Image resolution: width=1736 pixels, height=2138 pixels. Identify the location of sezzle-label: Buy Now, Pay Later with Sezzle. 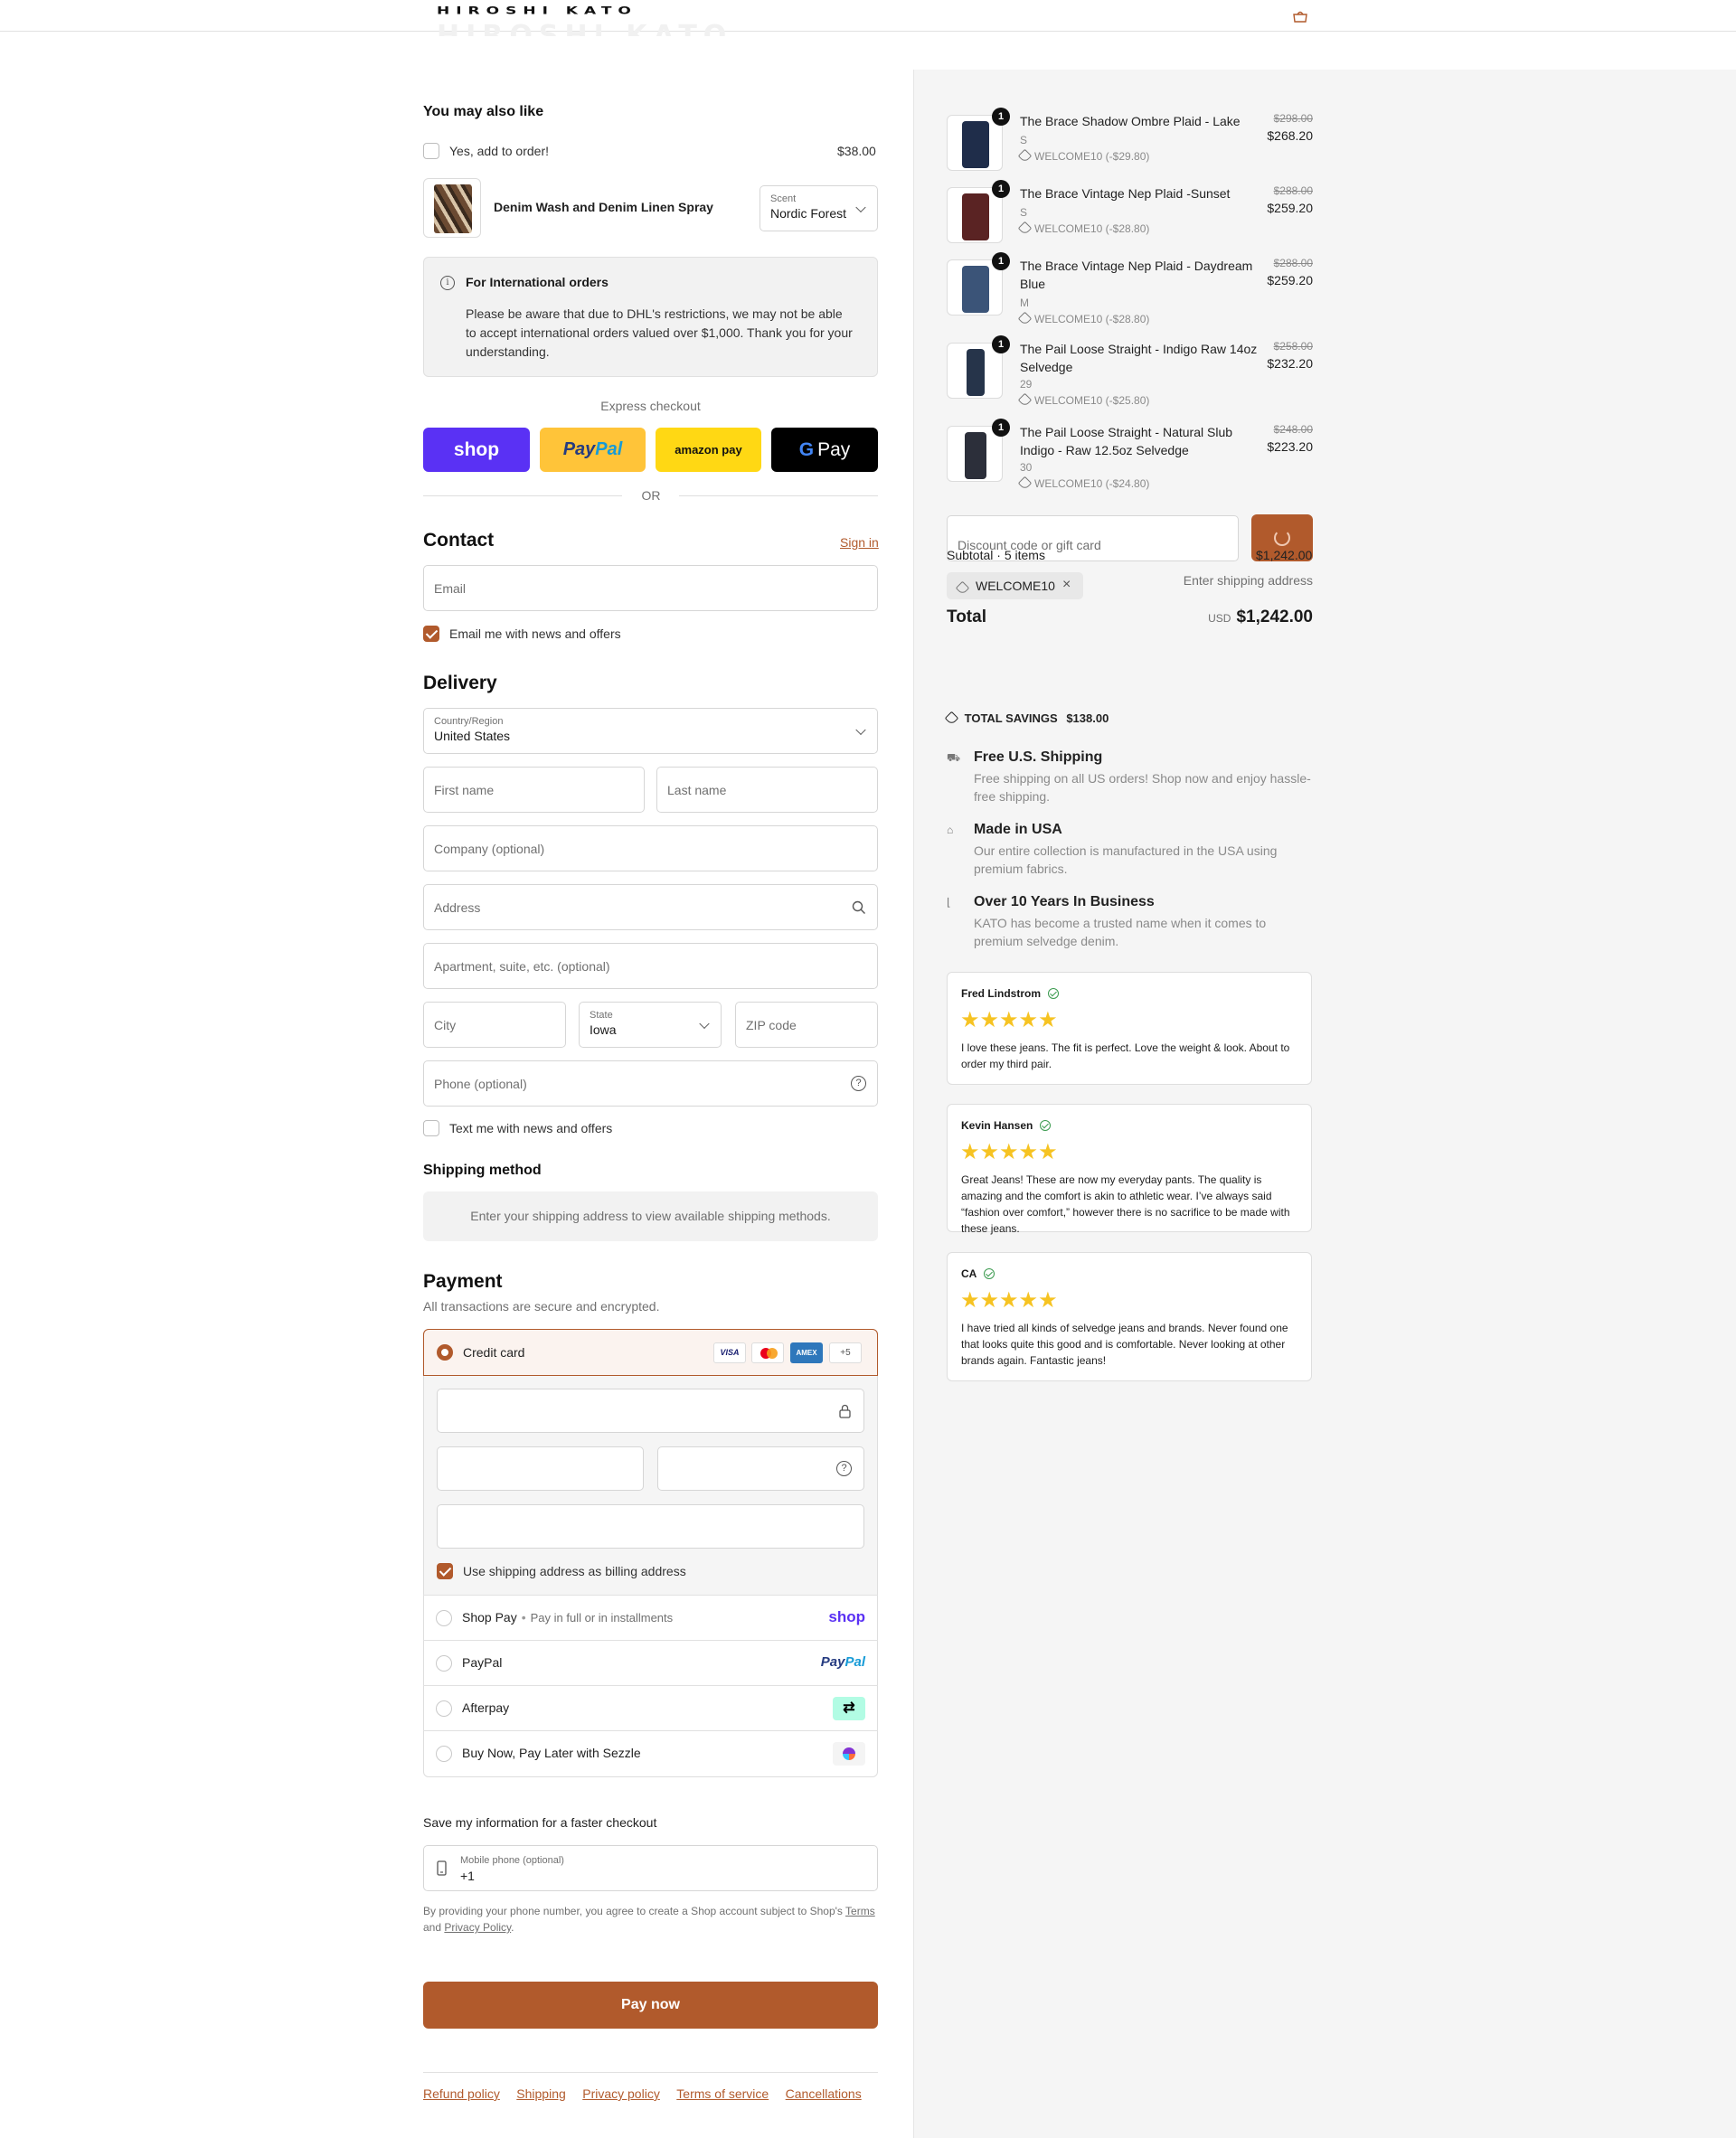
(552, 1753).